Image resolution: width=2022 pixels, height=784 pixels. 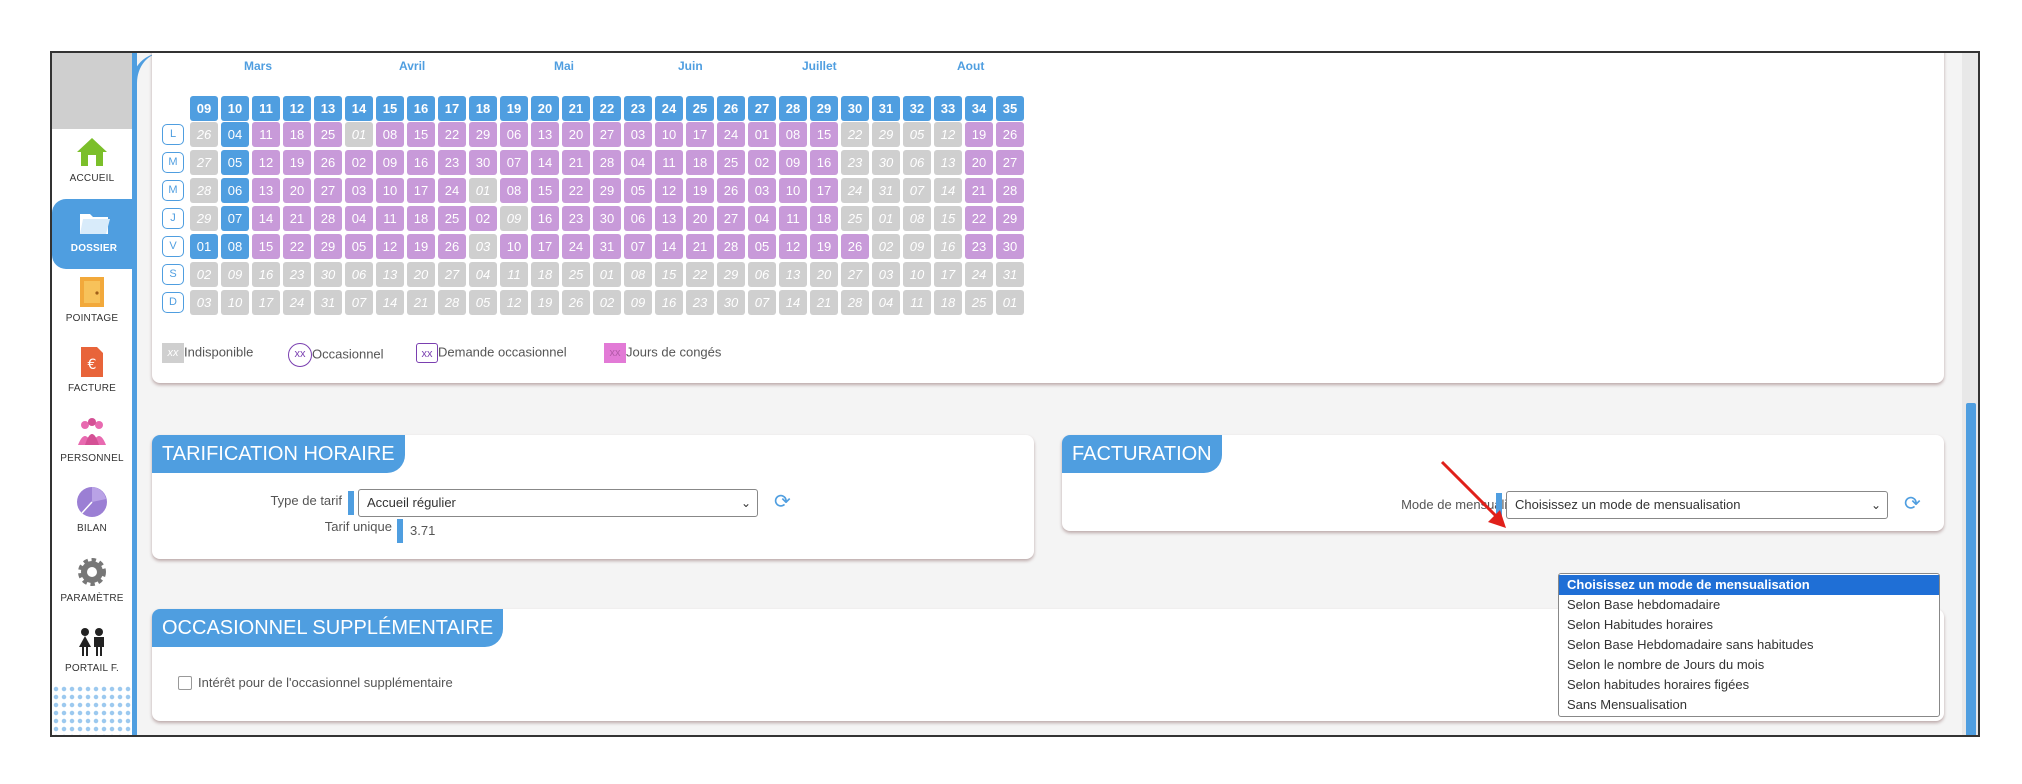 I want to click on sidebar-item-dossier: DOSSIER, so click(x=94, y=234).